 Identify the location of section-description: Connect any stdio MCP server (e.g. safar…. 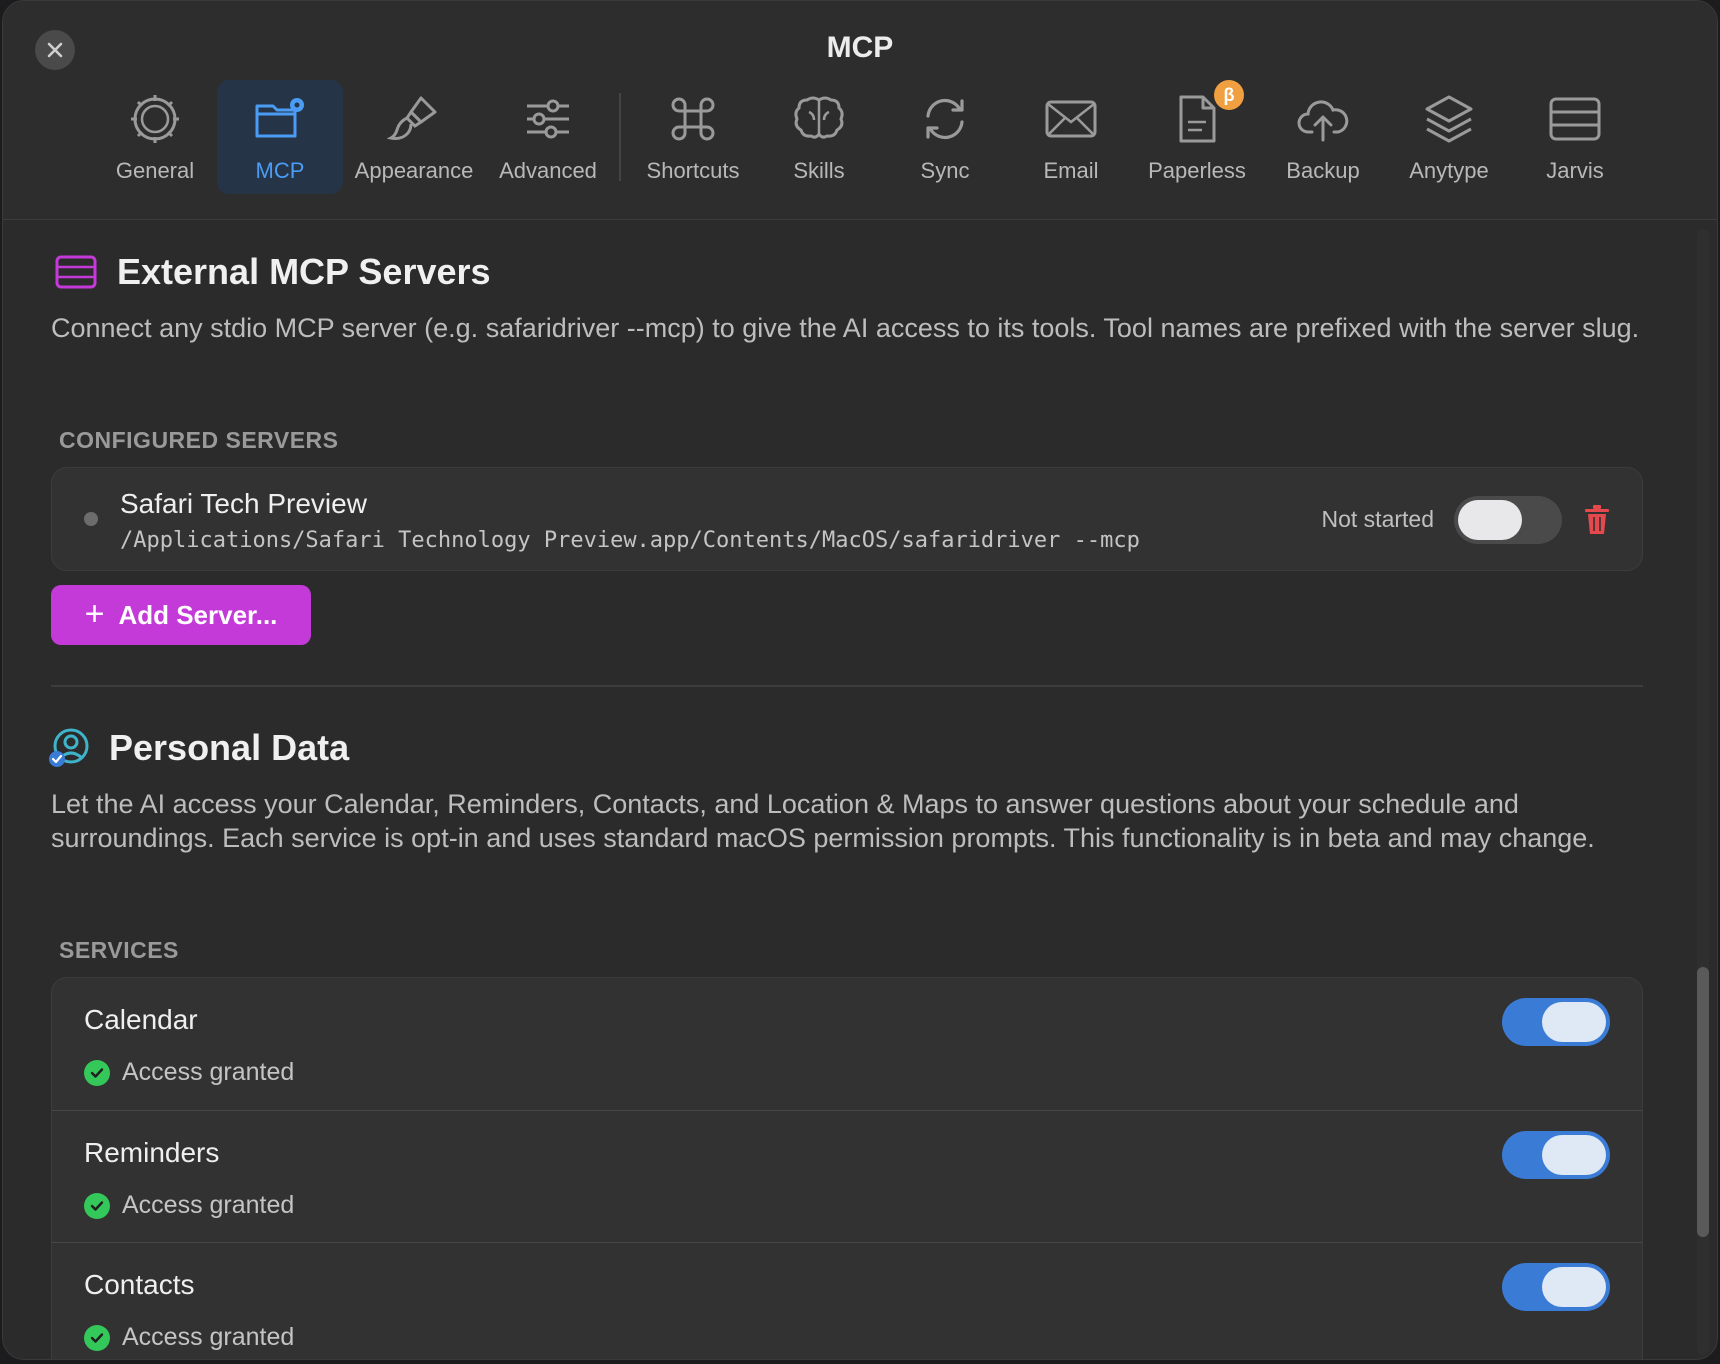
(845, 328).